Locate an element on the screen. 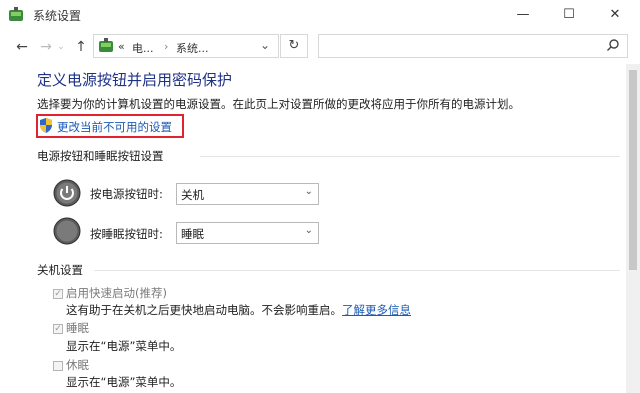 Image resolution: width=640 pixels, height=393 pixels. sleep-button-action-value: 睡眠 is located at coordinates (192, 234).